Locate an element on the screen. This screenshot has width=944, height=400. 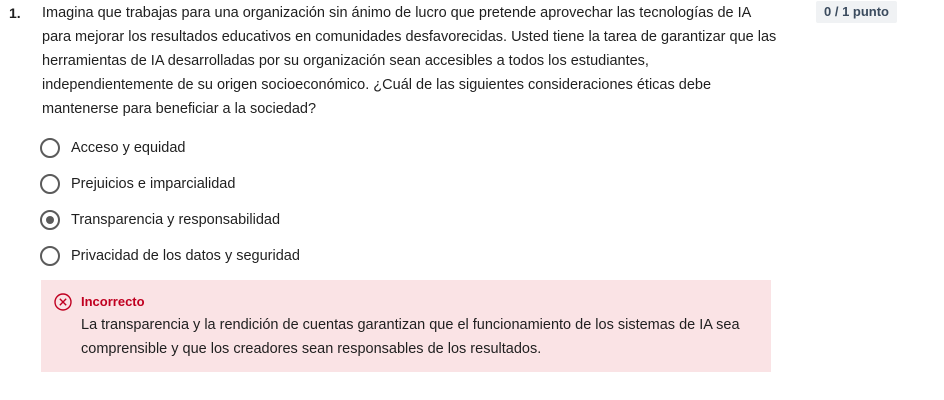
score-badge: 0 / 1 punto is located at coordinates (856, 12).